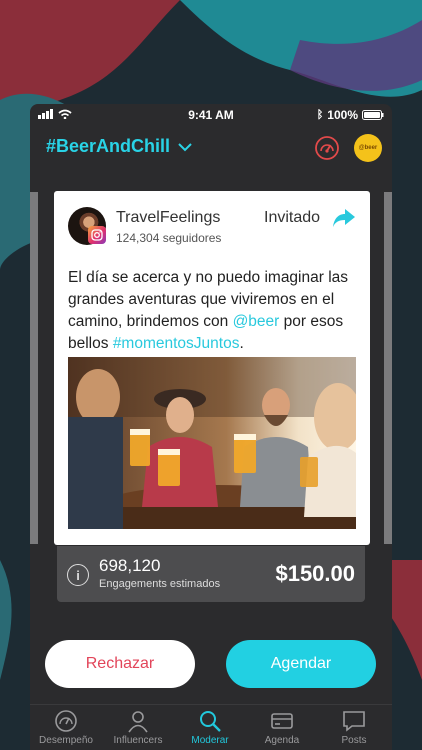  I want to click on instagram-icon, so click(97, 235).